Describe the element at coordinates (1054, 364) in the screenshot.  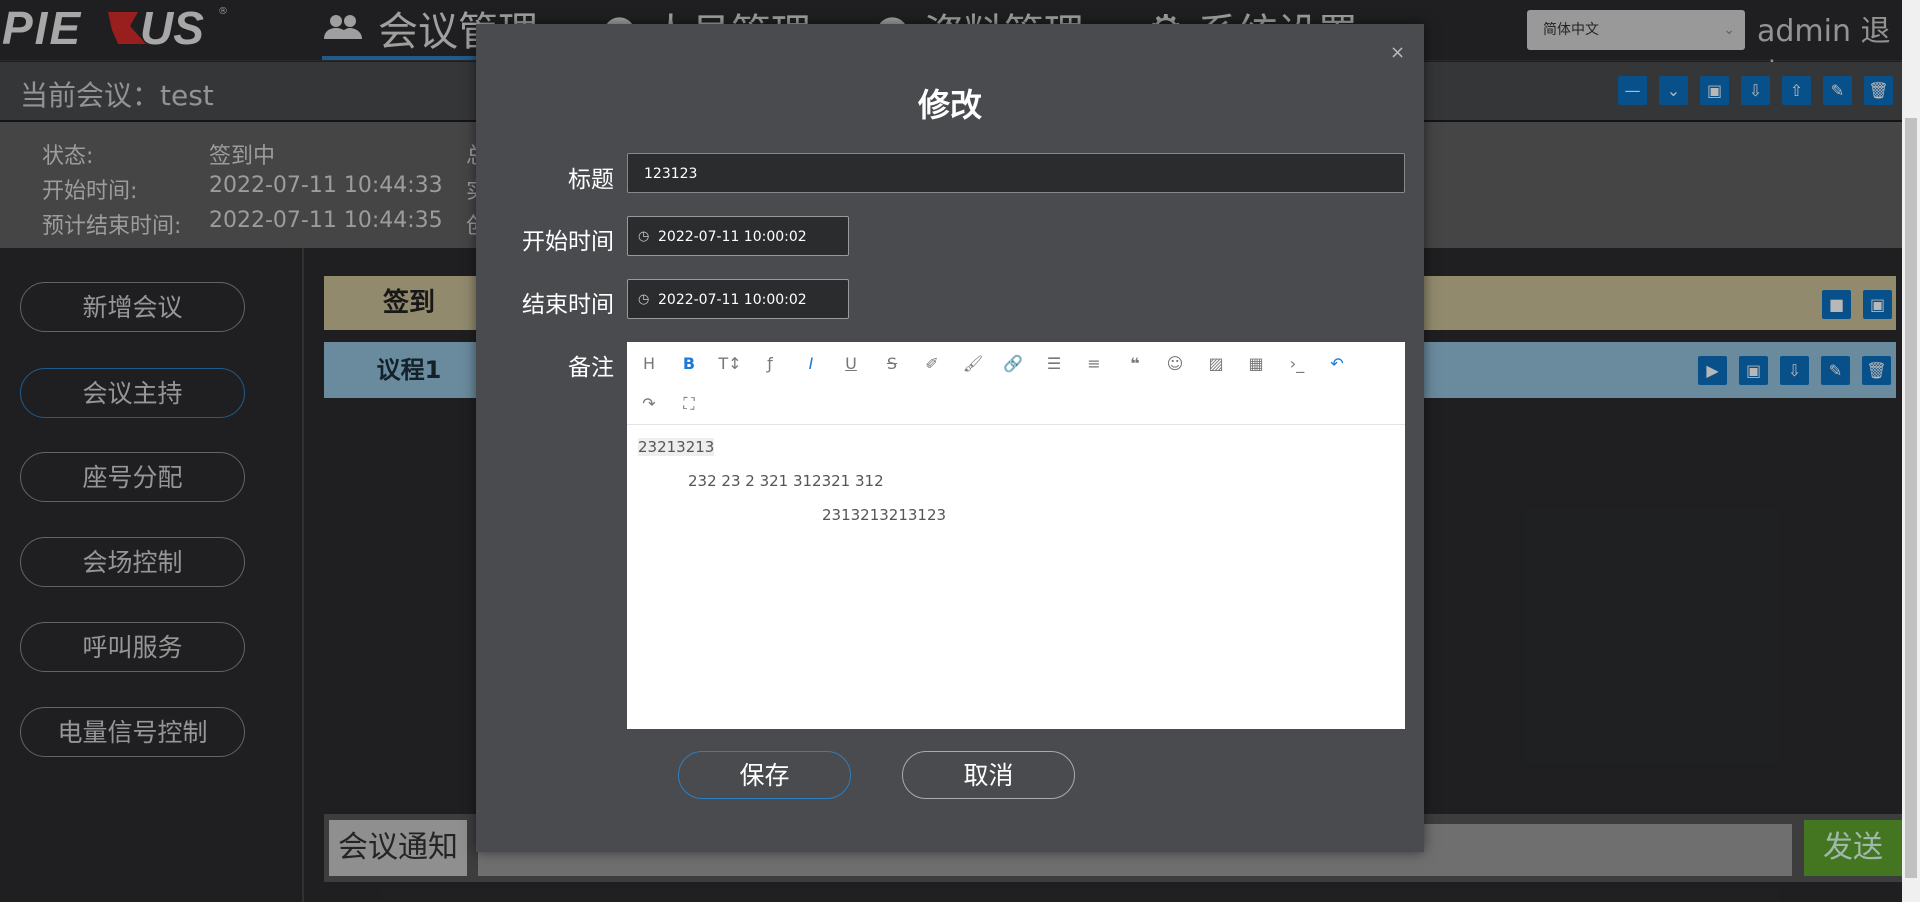
I see `list-icon: ☰` at that location.